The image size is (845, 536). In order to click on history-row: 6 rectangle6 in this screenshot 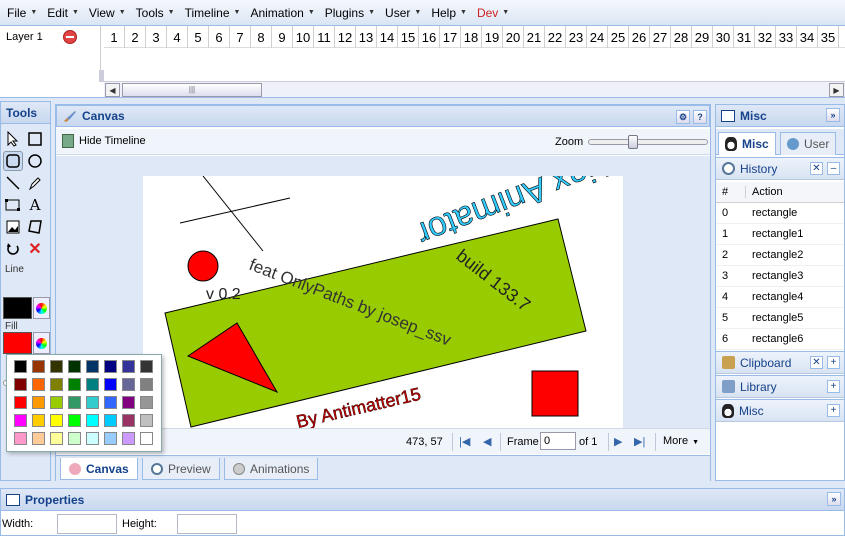, I will do `click(780, 339)`.